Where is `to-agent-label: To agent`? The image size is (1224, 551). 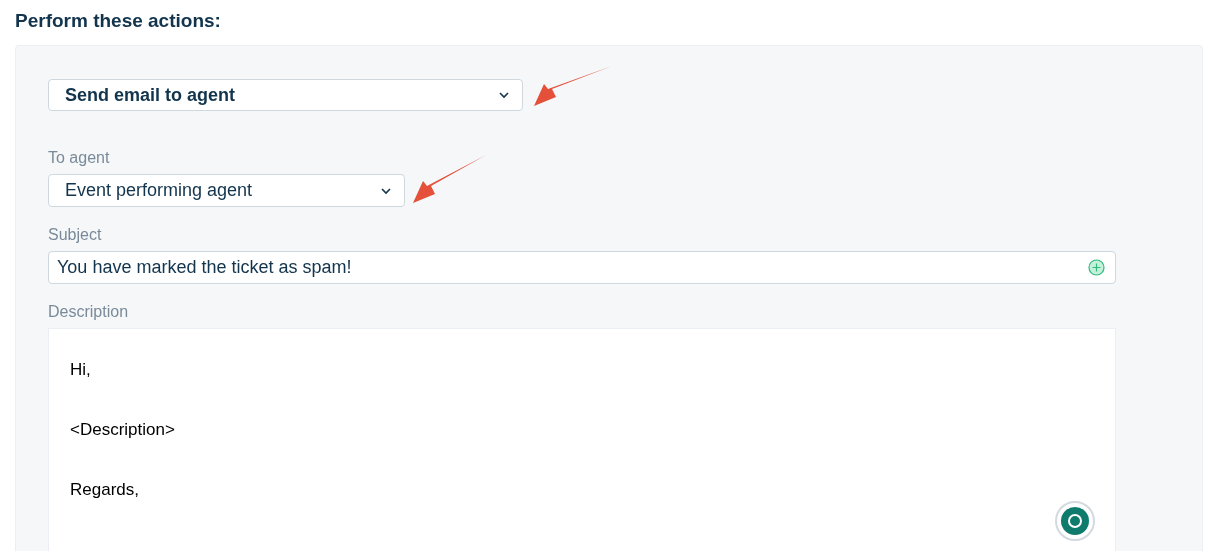
to-agent-label: To agent is located at coordinates (79, 158).